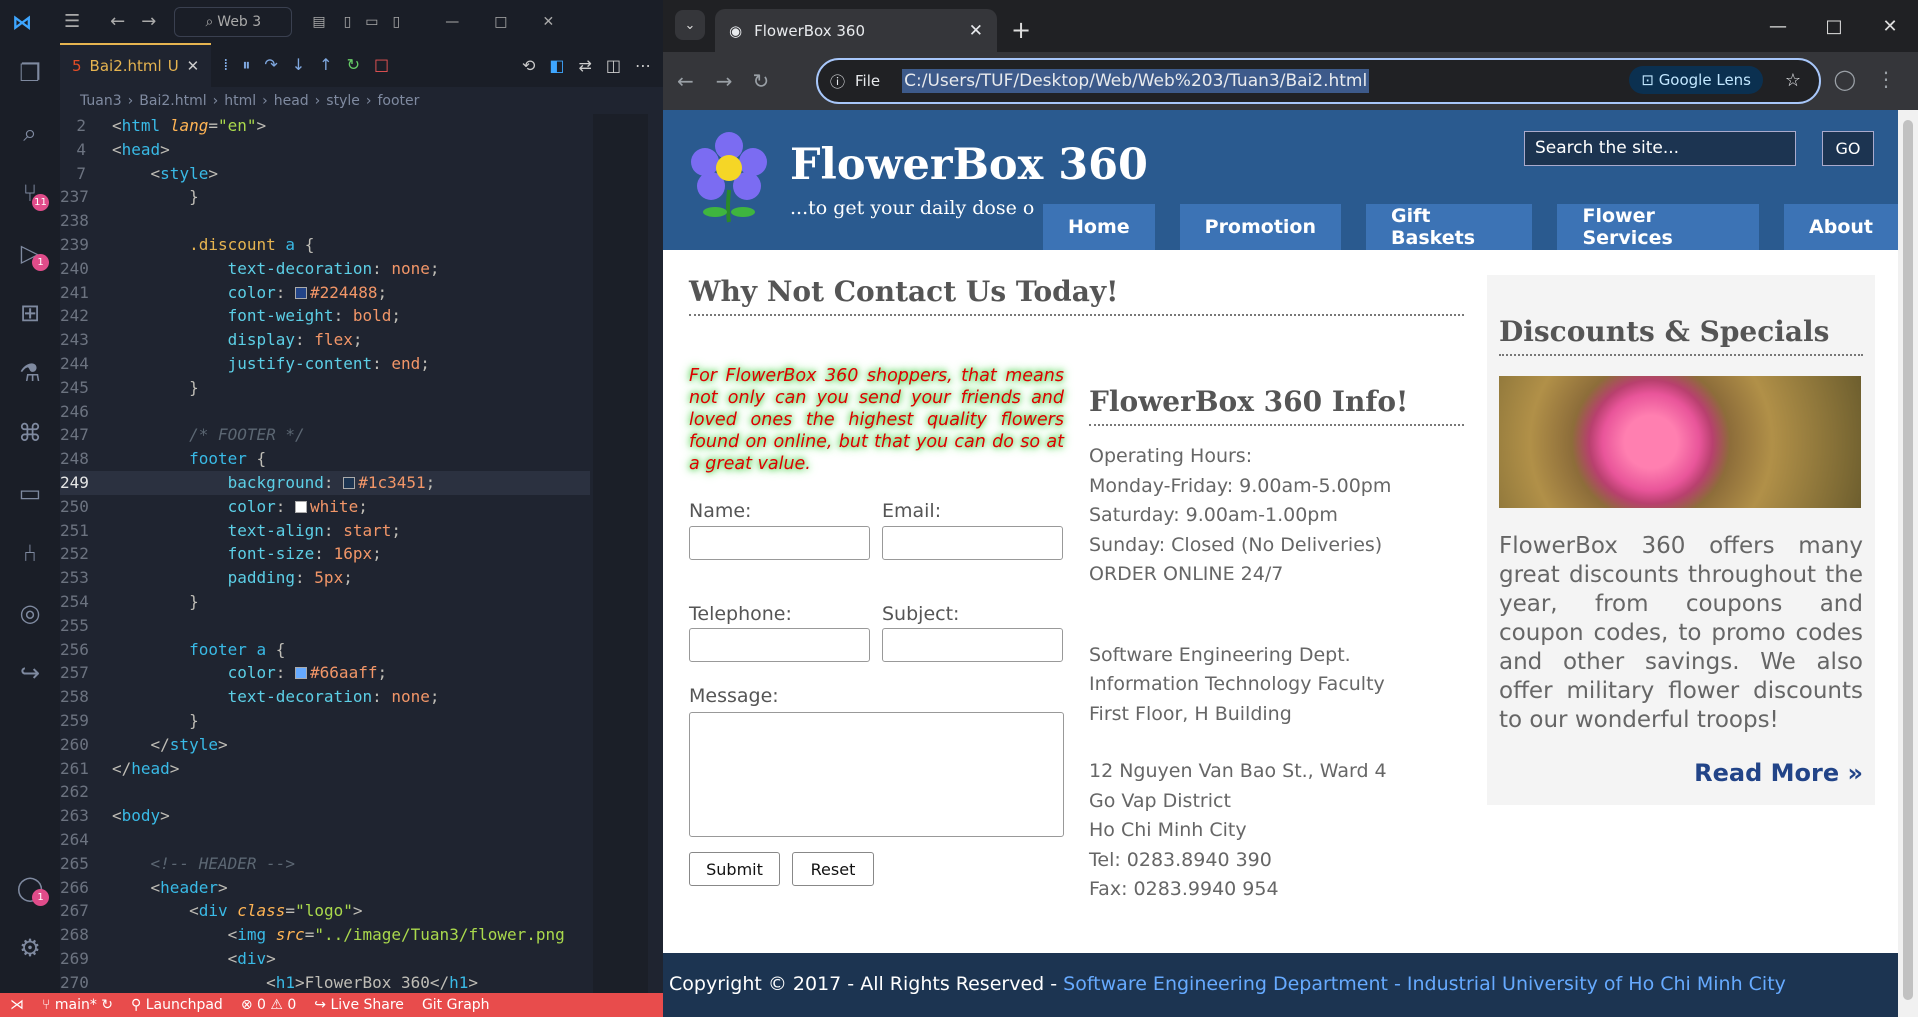 This screenshot has width=1918, height=1017. I want to click on code-line: 252 font-size: 16px;, so click(325, 554).